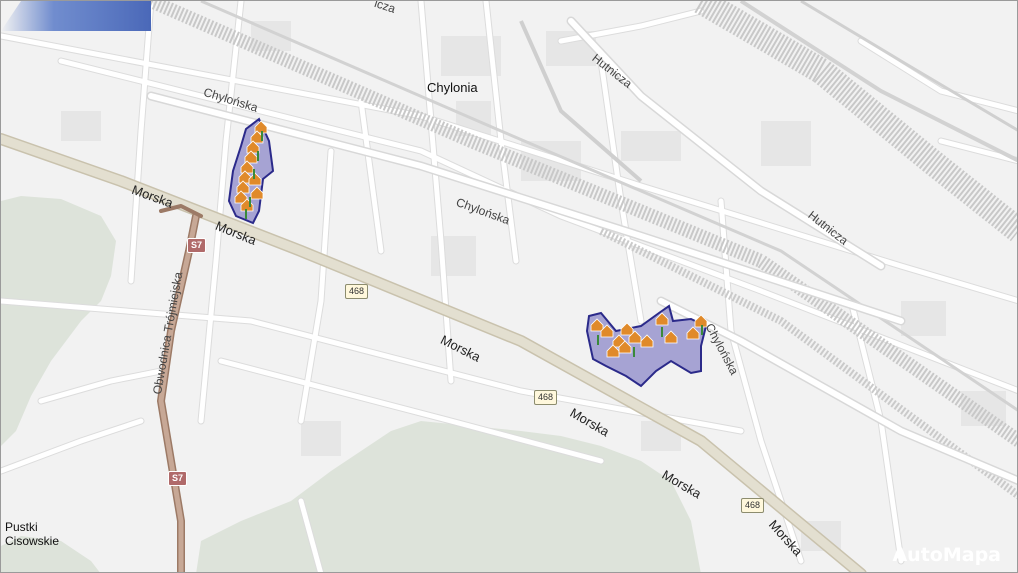 This screenshot has height=573, width=1018. Describe the element at coordinates (546, 397) in the screenshot. I see `road-shield-468-center: 468` at that location.